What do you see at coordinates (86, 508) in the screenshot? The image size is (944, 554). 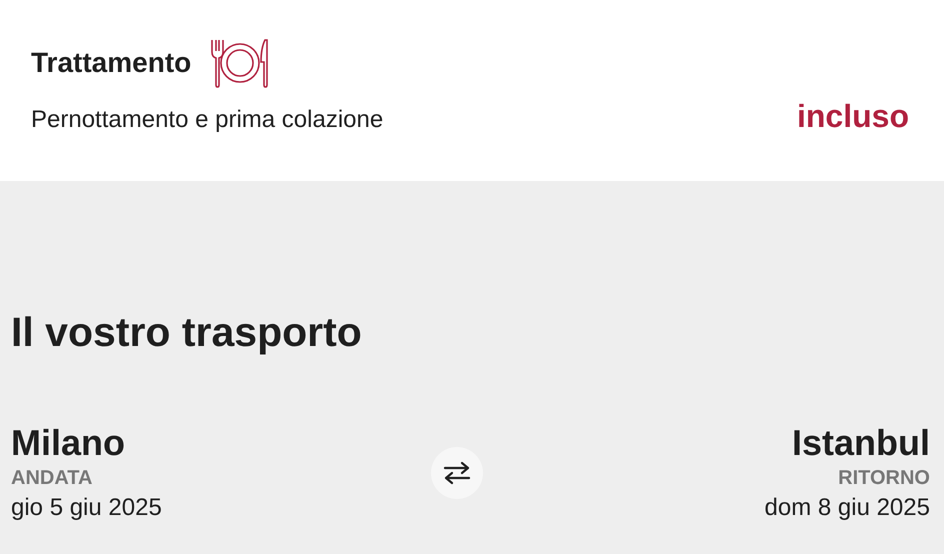 I see `leg-date: gio 5 giu 2025` at bounding box center [86, 508].